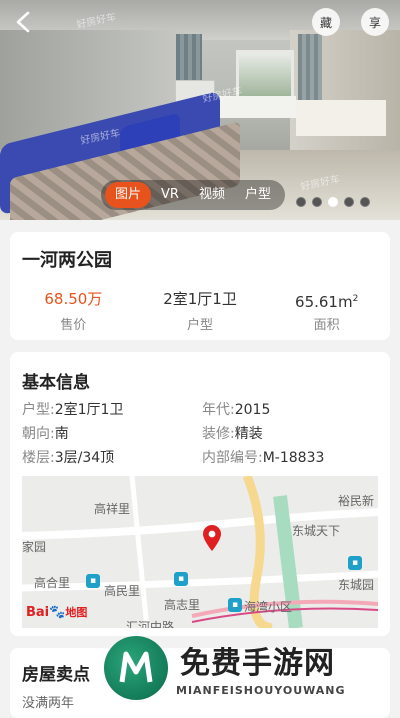 The width and height of the screenshot is (400, 718). I want to click on chevron-left-icon, so click(23, 22).